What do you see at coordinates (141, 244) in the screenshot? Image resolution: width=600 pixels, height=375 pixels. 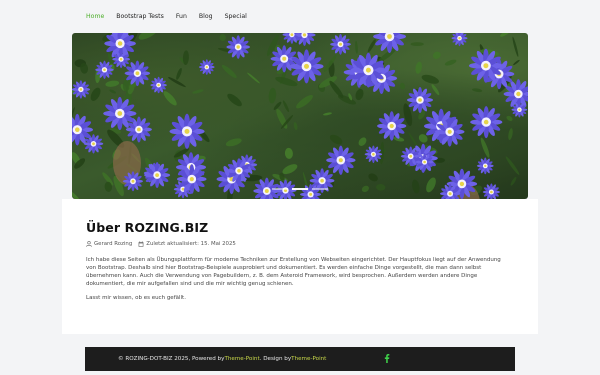 I see `calendar-icon` at bounding box center [141, 244].